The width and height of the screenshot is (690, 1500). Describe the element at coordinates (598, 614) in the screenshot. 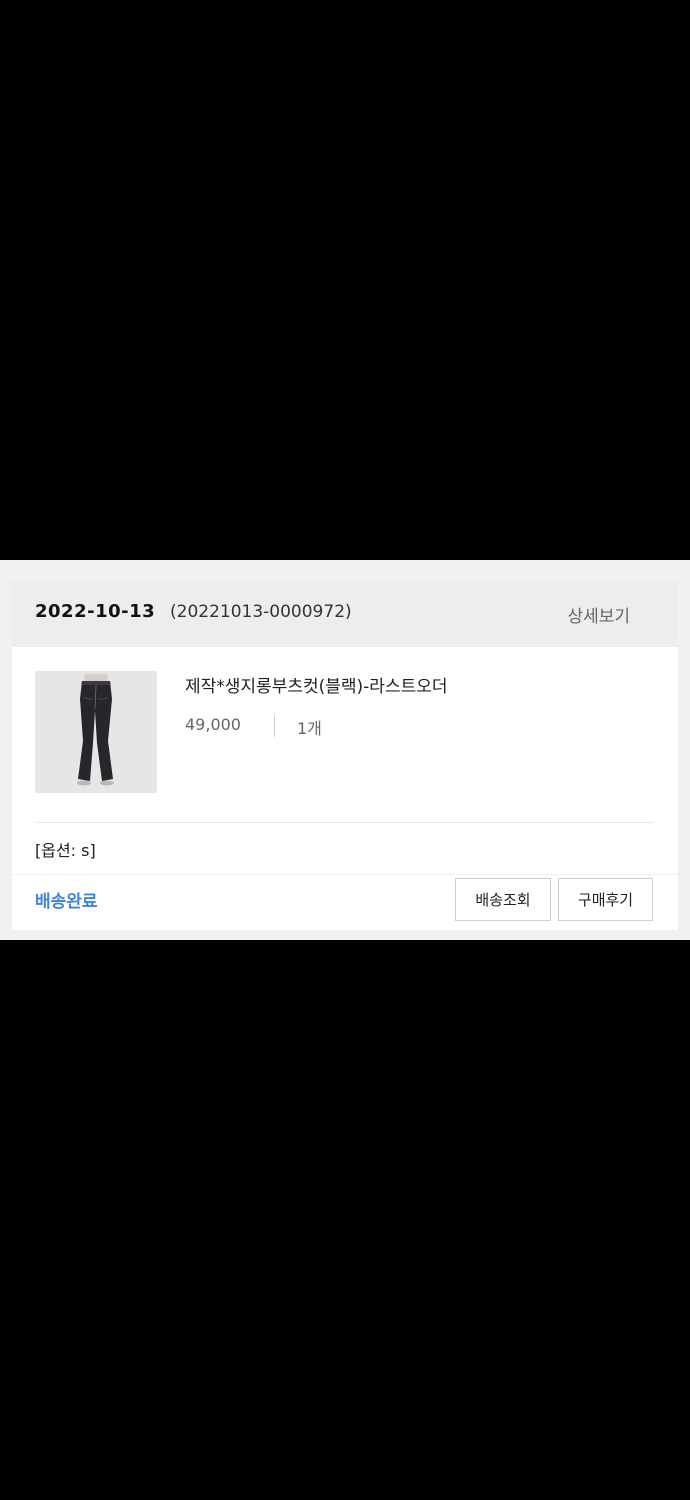

I see `detail-view-link: 상세보기` at that location.